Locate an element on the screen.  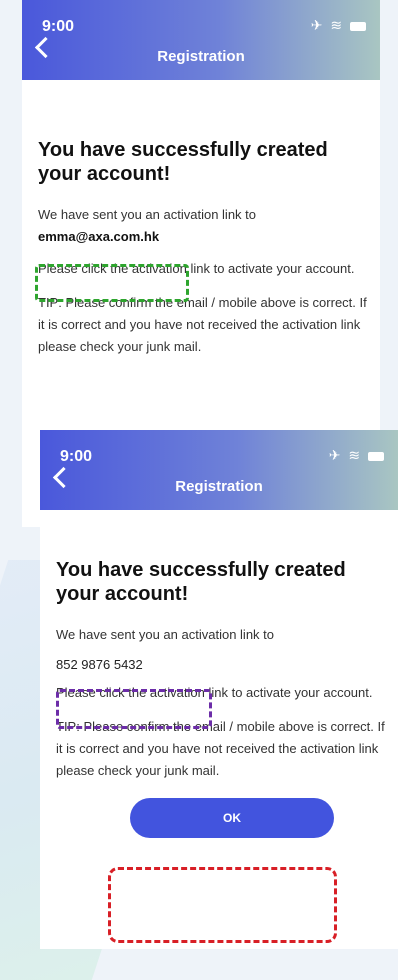
annotation-box-purple is located at coordinates (134, 709).